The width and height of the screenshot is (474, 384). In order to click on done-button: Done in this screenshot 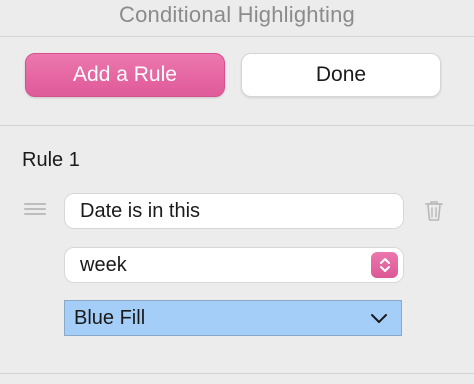, I will do `click(341, 75)`.